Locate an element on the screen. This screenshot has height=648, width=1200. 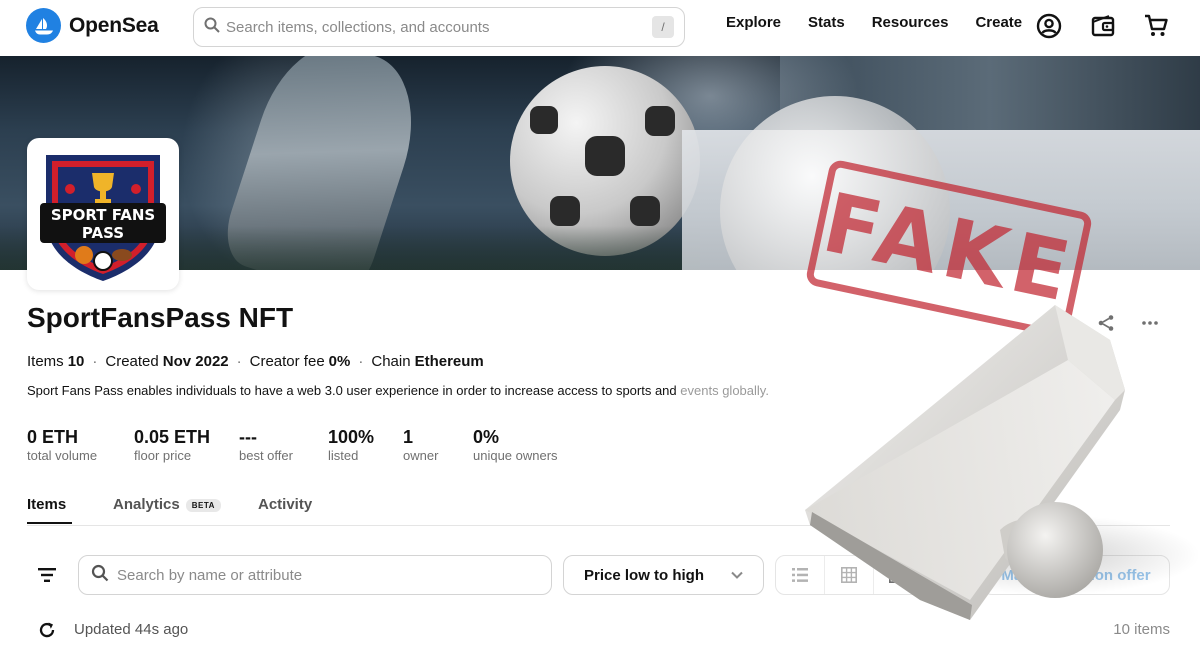
updated-timestamp: Updated 44s ago is located at coordinates (131, 629).